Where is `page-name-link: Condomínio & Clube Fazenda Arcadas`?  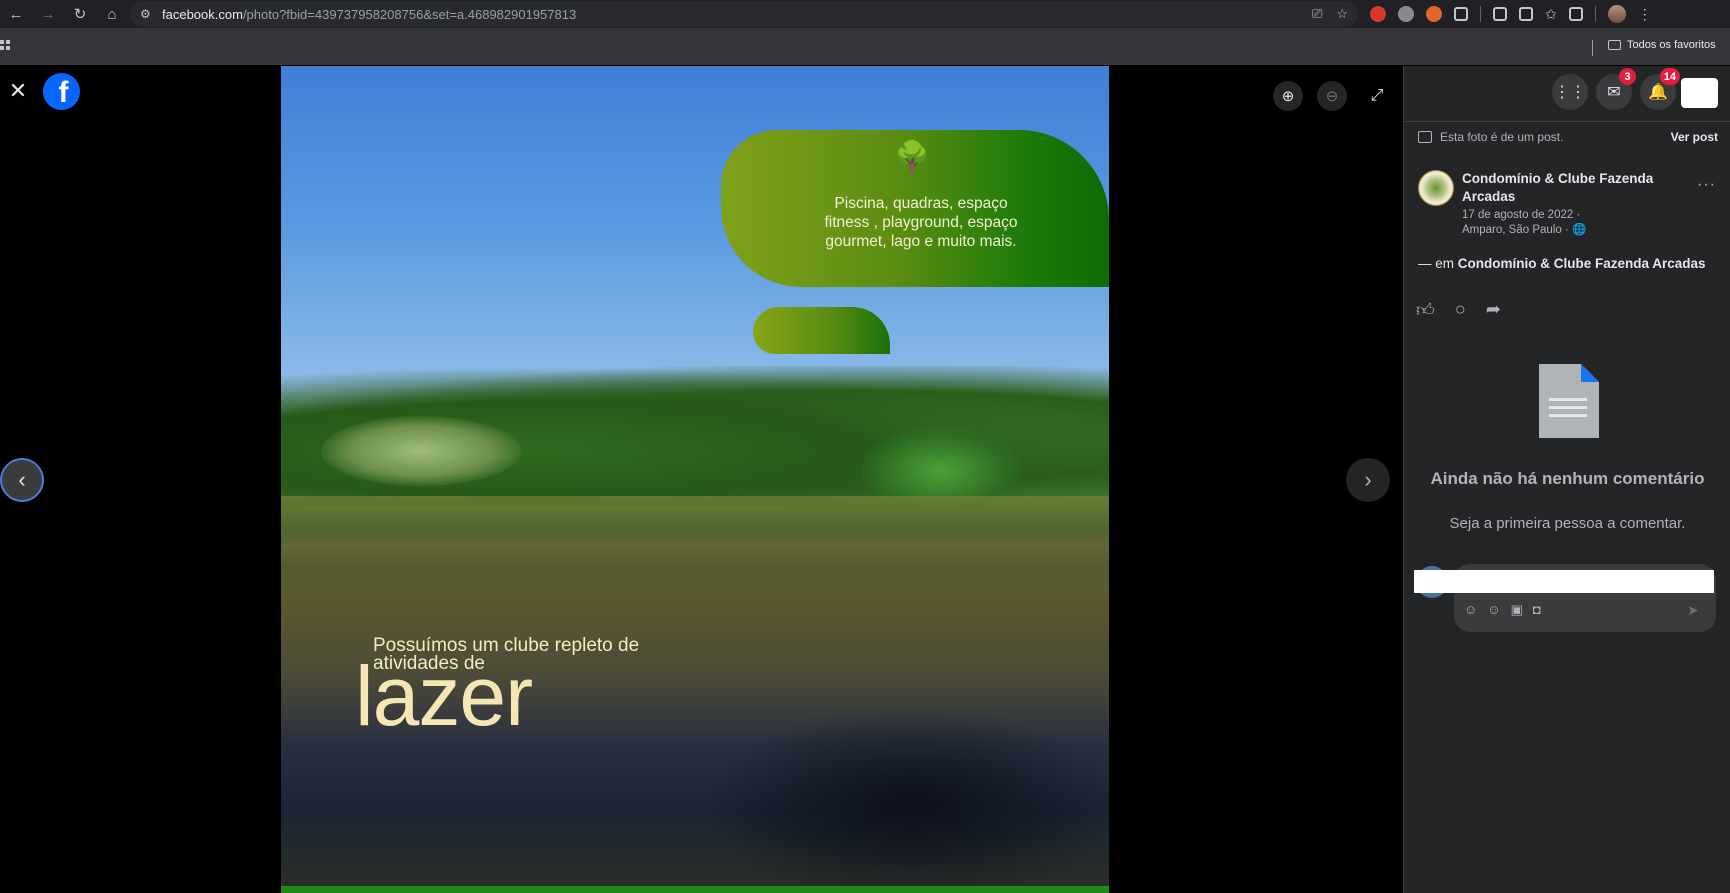 page-name-link: Condomínio & Clube Fazenda Arcadas is located at coordinates (1567, 188).